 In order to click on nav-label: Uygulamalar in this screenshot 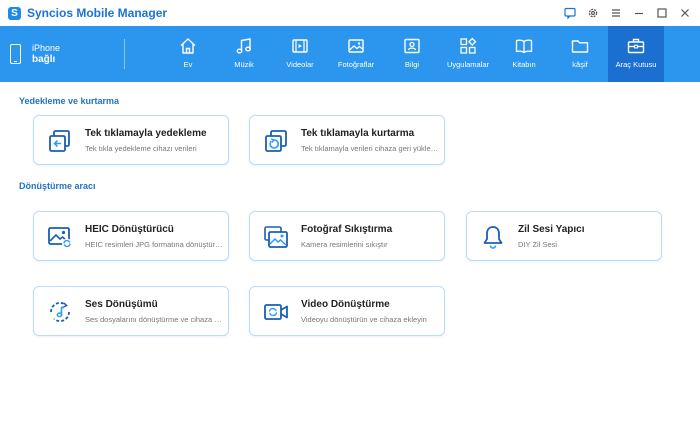, I will do `click(468, 64)`.